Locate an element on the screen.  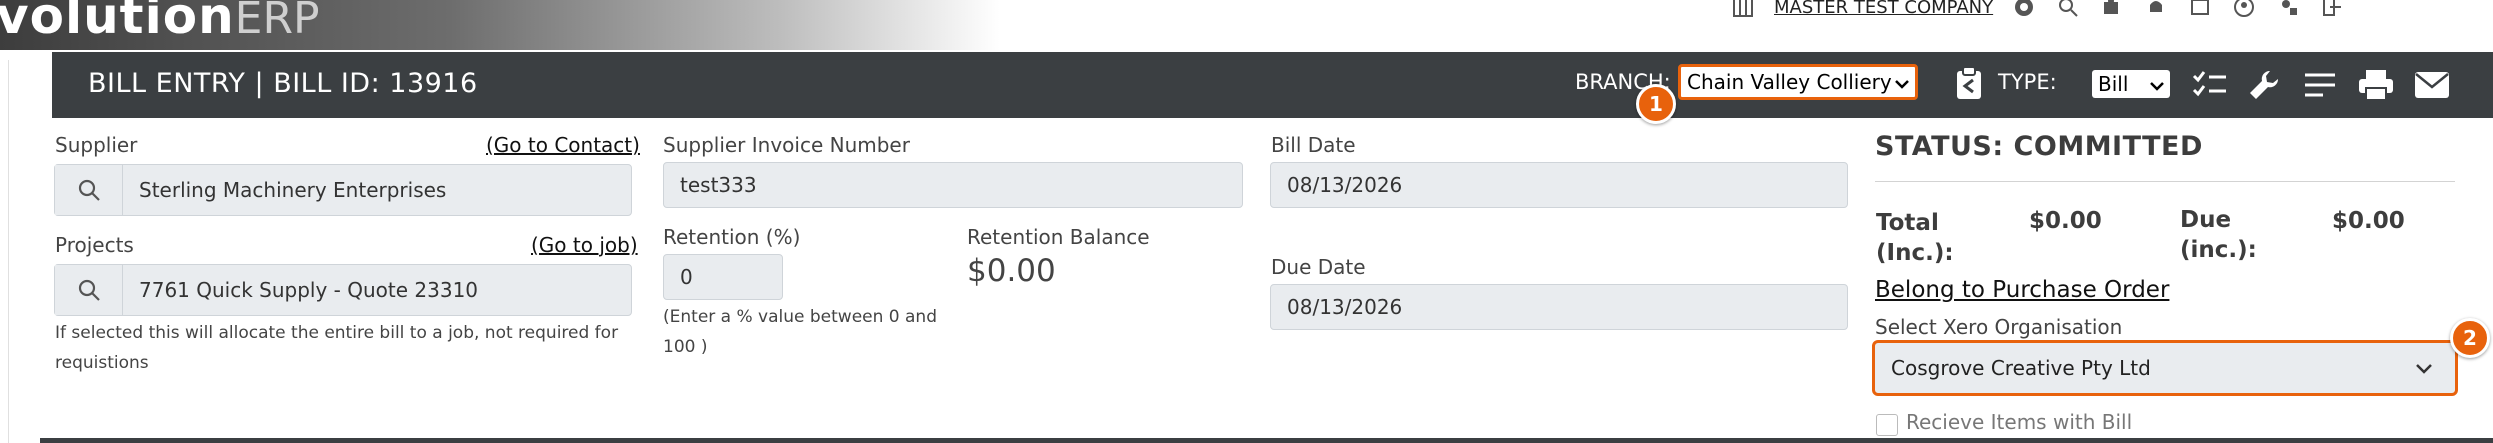
projects-input: 7761 Quick Supply - Quote 23310 is located at coordinates (377, 290).